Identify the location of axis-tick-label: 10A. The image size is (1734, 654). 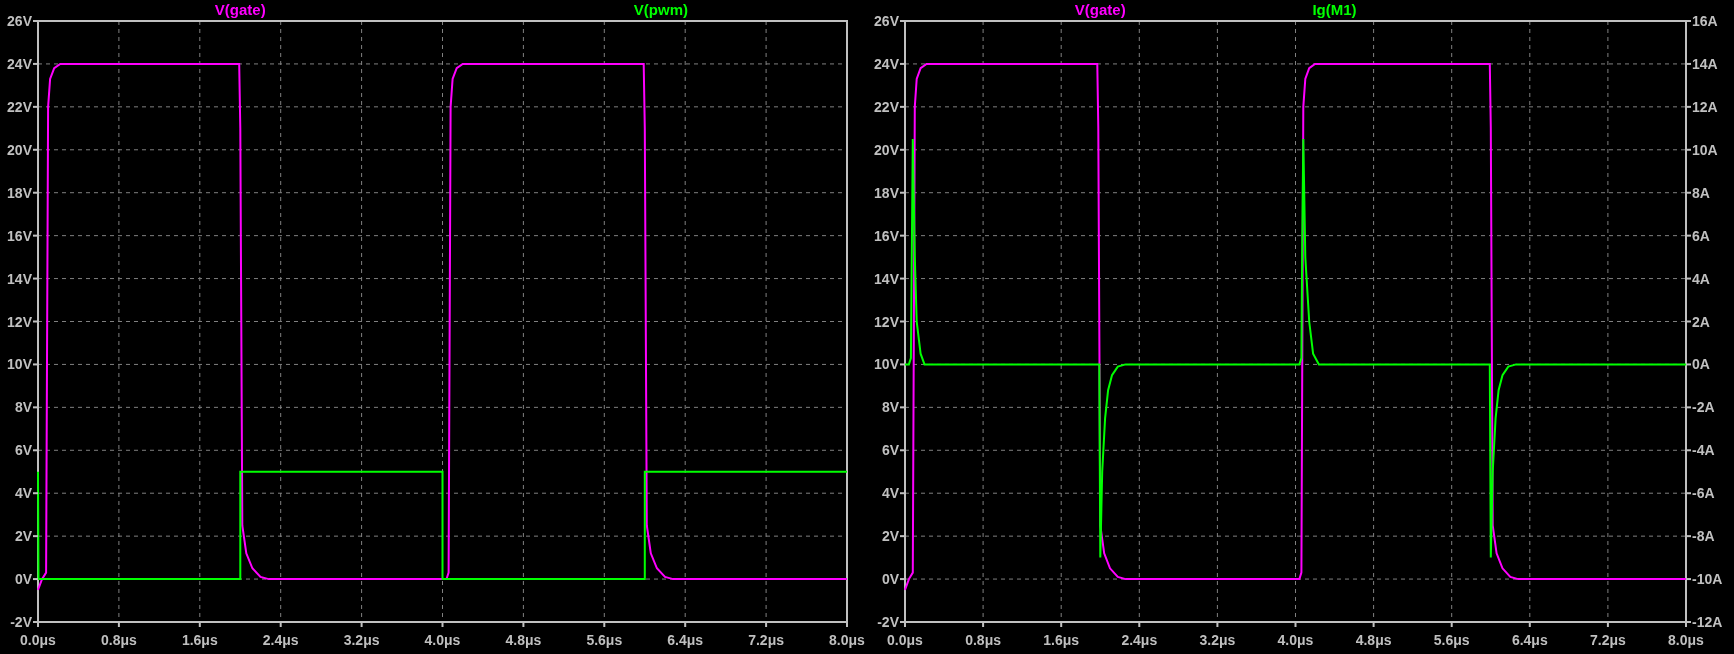
(1705, 149).